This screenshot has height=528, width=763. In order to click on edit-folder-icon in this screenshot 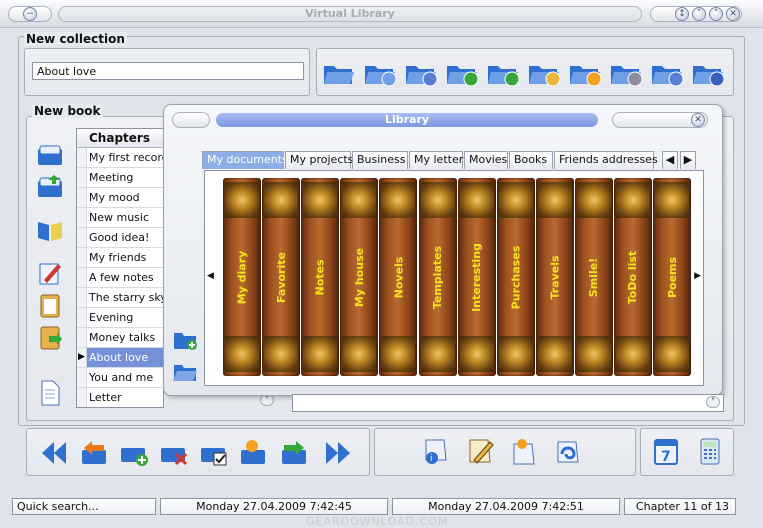, I will do `click(544, 73)`.